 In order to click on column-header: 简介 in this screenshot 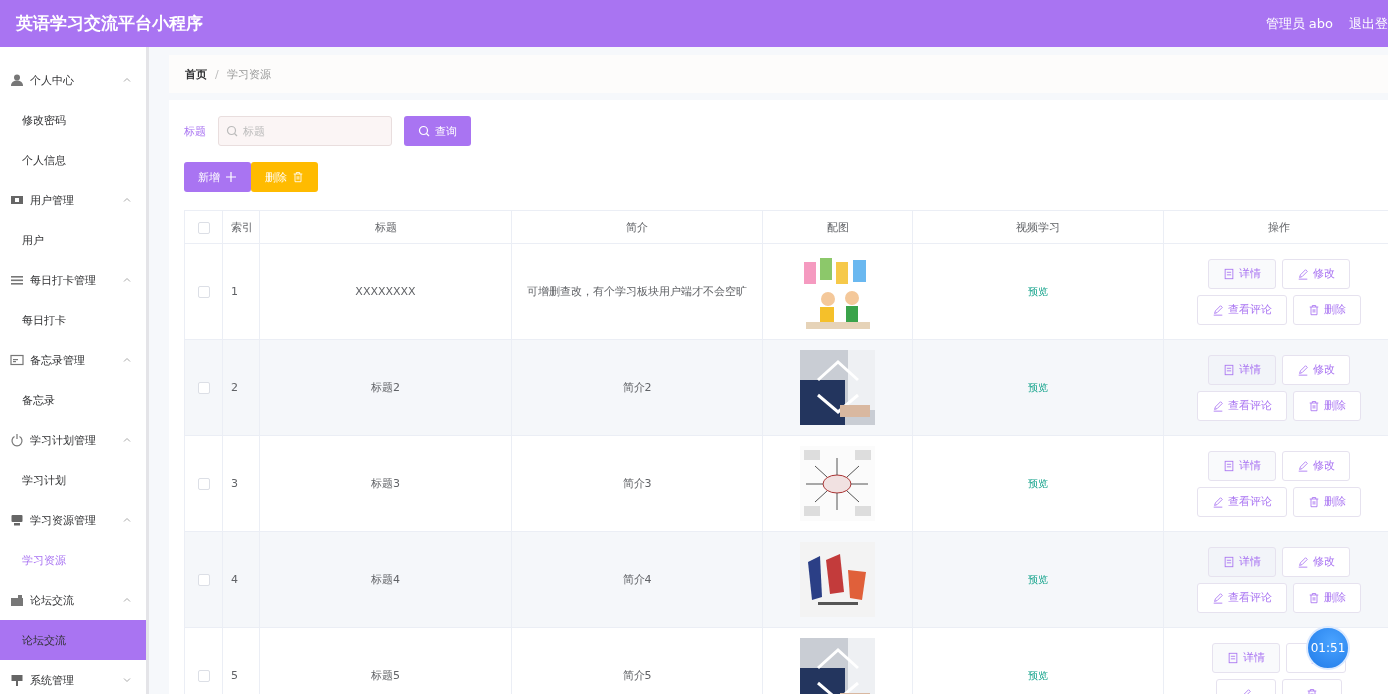, I will do `click(637, 227)`.